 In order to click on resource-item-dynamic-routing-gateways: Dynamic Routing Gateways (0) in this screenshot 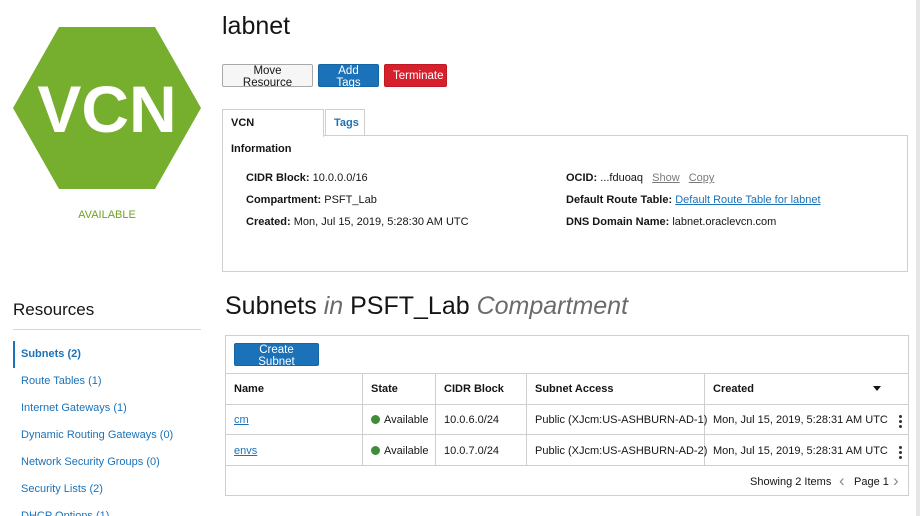, I will do `click(108, 435)`.